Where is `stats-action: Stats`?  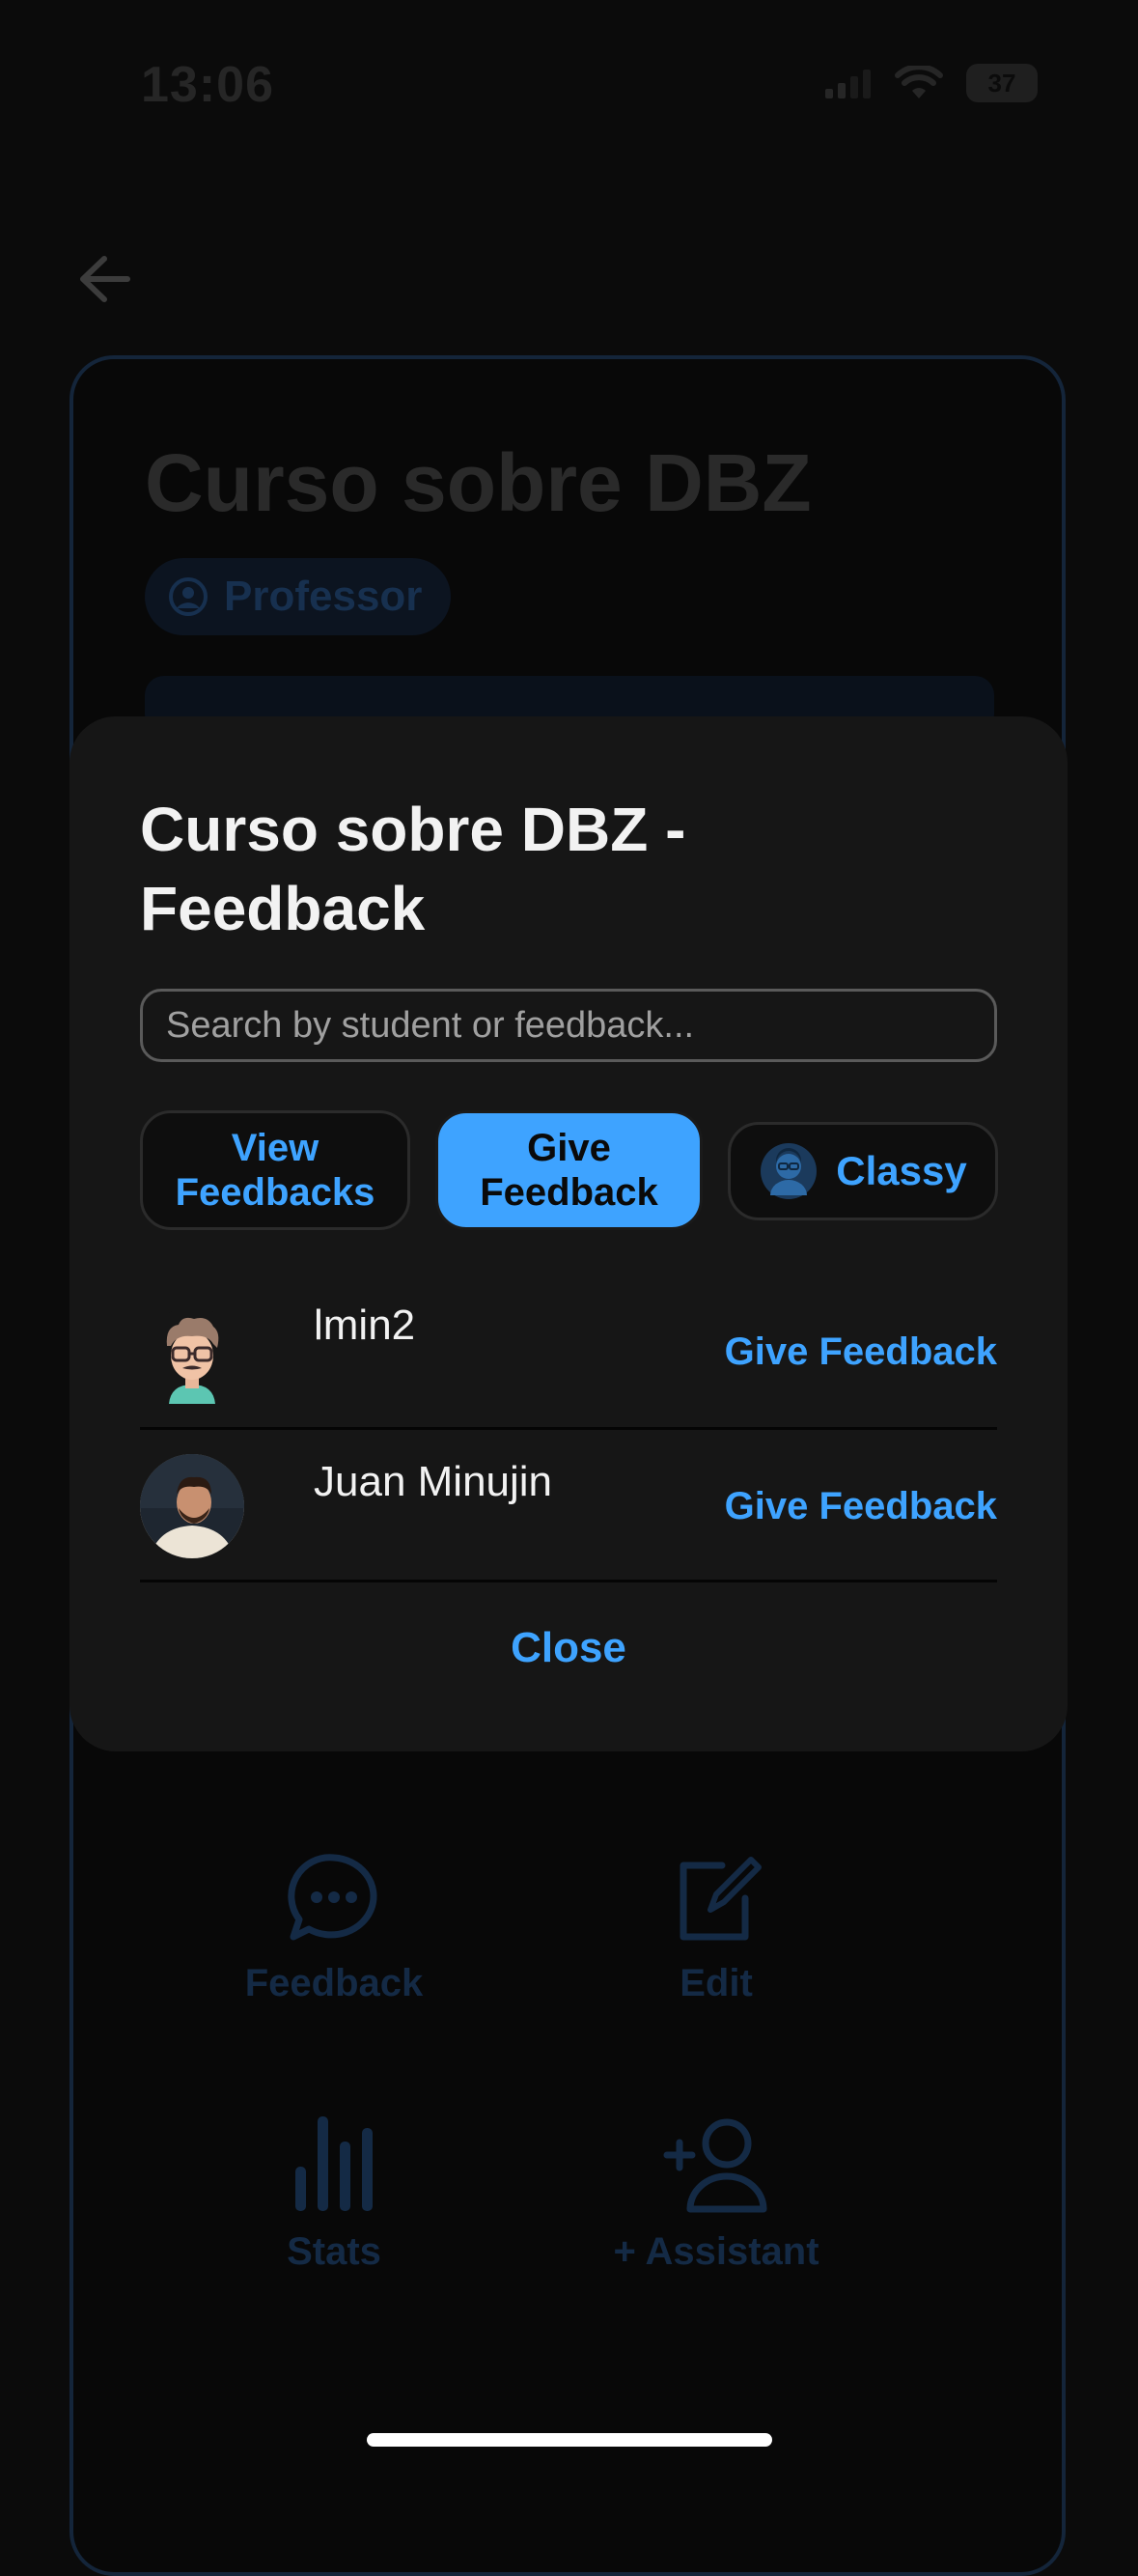 stats-action: Stats is located at coordinates (334, 2193).